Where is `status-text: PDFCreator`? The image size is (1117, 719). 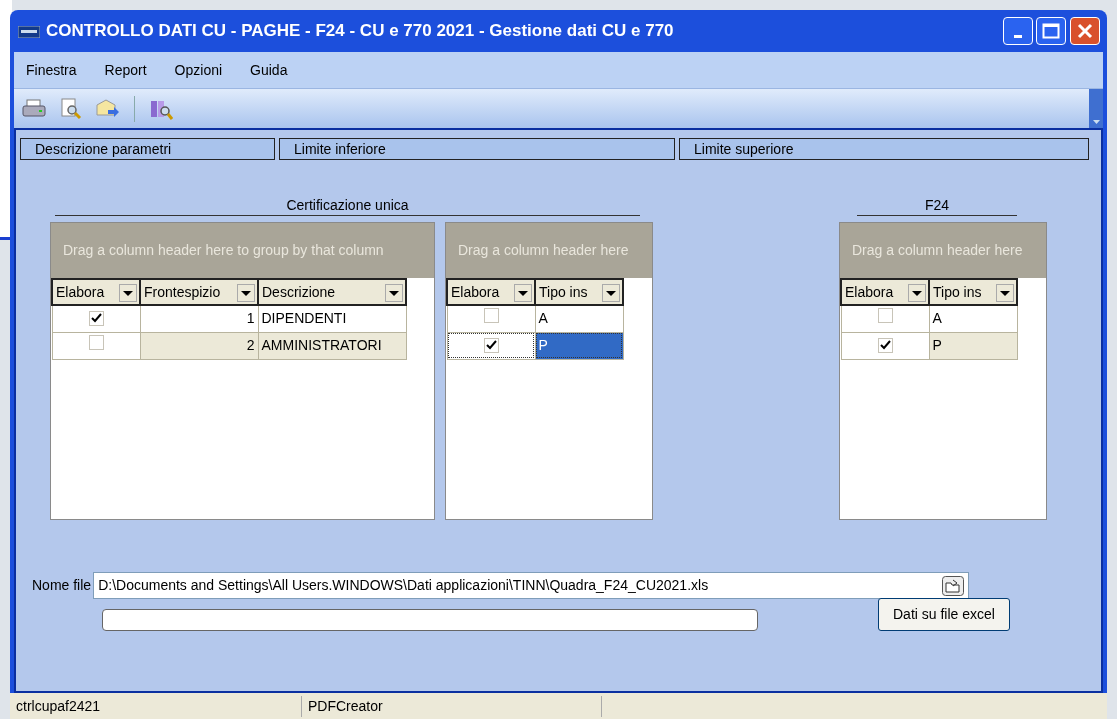
status-text: PDFCreator is located at coordinates (452, 706).